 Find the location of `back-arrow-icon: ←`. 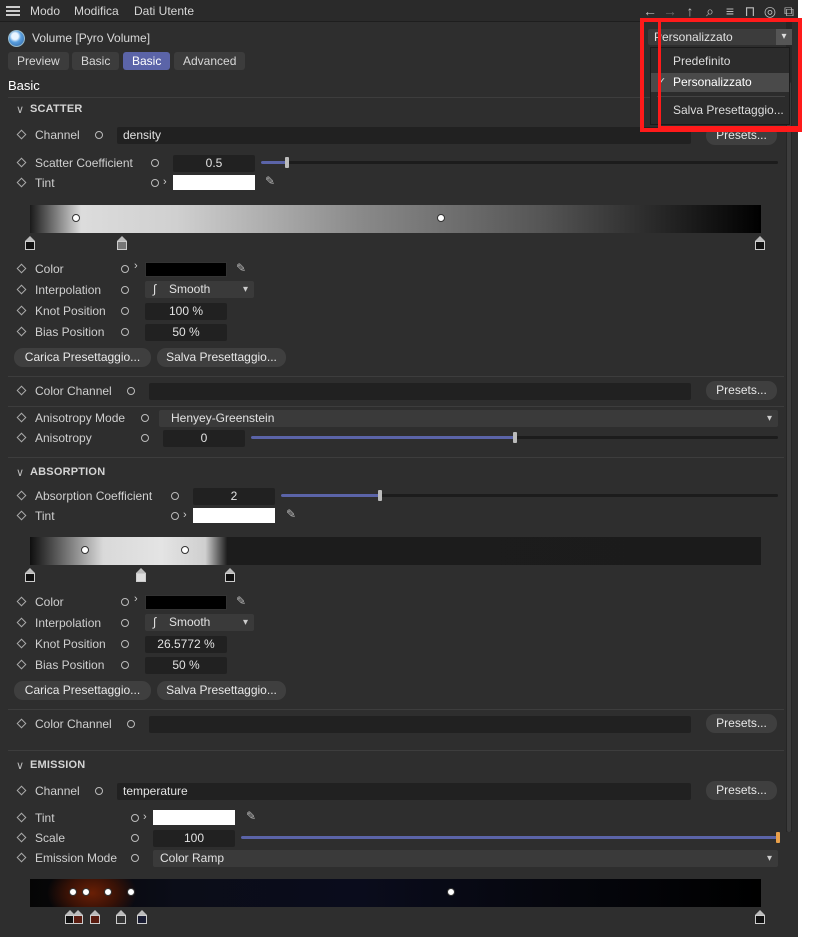

back-arrow-icon: ← is located at coordinates (650, 11).